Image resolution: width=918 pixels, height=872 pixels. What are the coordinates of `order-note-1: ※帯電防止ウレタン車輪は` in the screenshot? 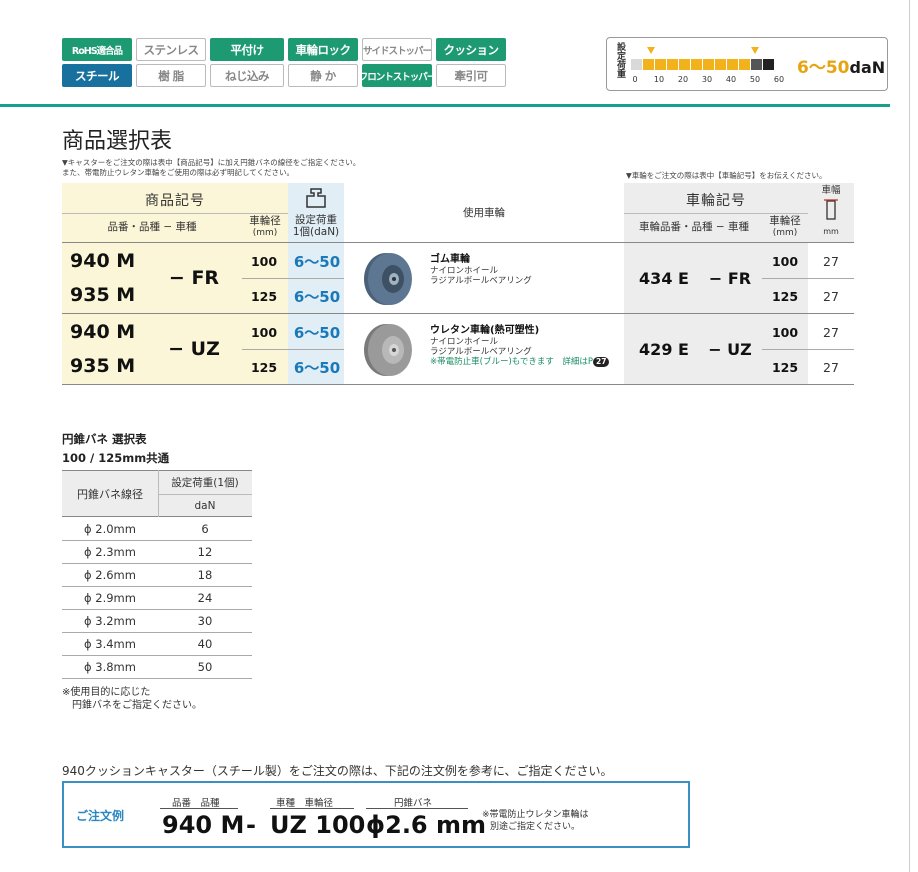 It's located at (535, 815).